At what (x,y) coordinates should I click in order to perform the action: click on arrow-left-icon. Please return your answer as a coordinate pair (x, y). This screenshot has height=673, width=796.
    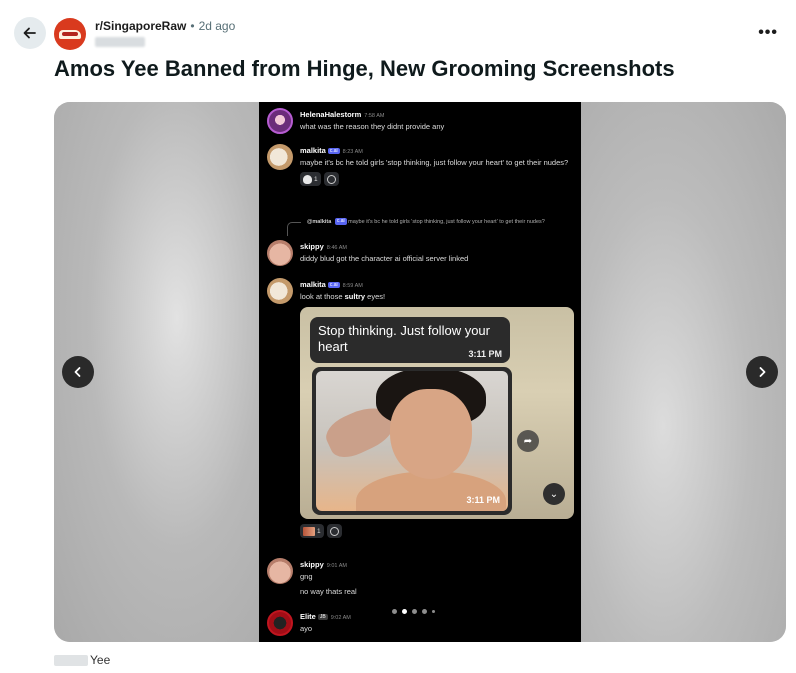
    Looking at the image, I should click on (29, 33).